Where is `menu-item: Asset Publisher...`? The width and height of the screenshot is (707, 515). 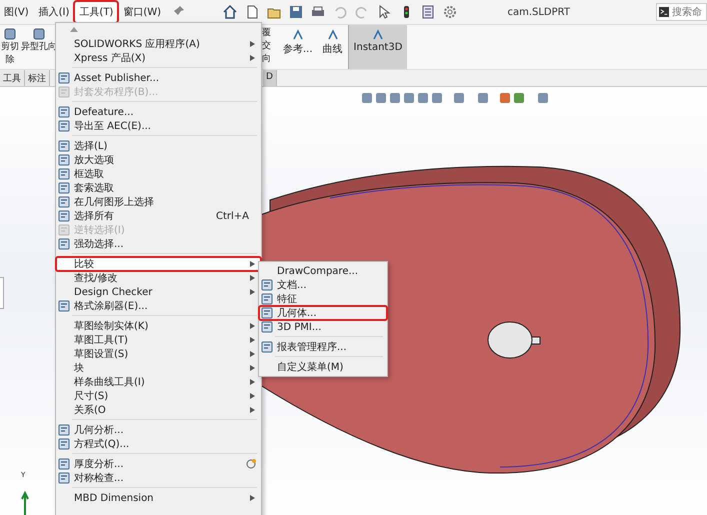
menu-item: Asset Publisher... is located at coordinates (158, 78).